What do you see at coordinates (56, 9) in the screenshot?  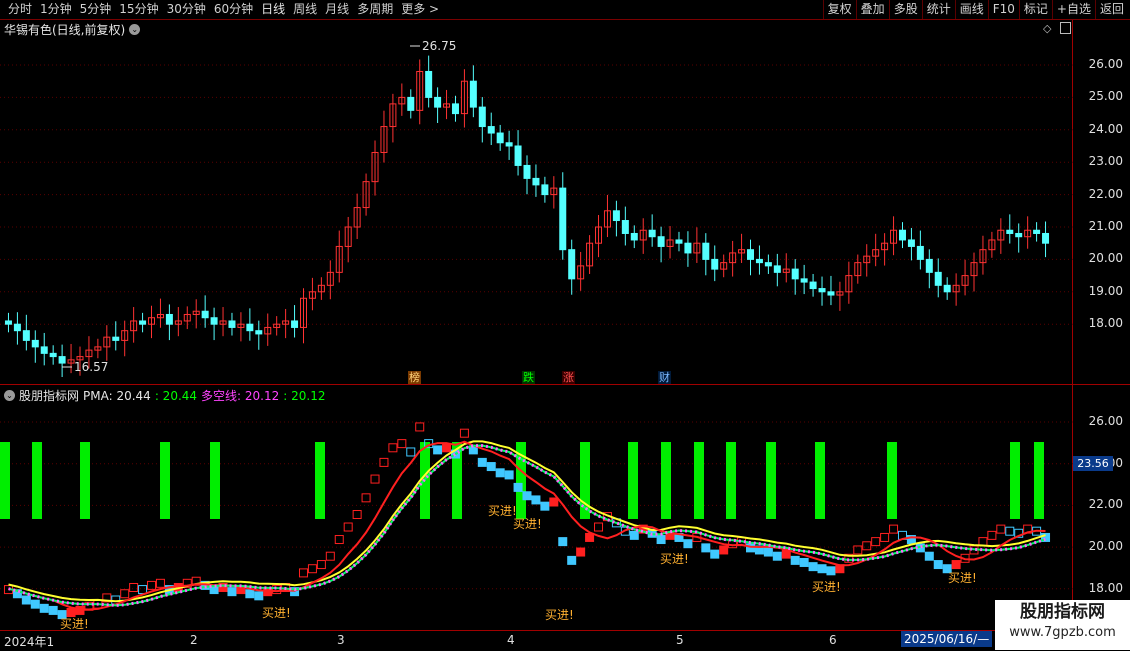 I see `tab-period-1: 1分钟` at bounding box center [56, 9].